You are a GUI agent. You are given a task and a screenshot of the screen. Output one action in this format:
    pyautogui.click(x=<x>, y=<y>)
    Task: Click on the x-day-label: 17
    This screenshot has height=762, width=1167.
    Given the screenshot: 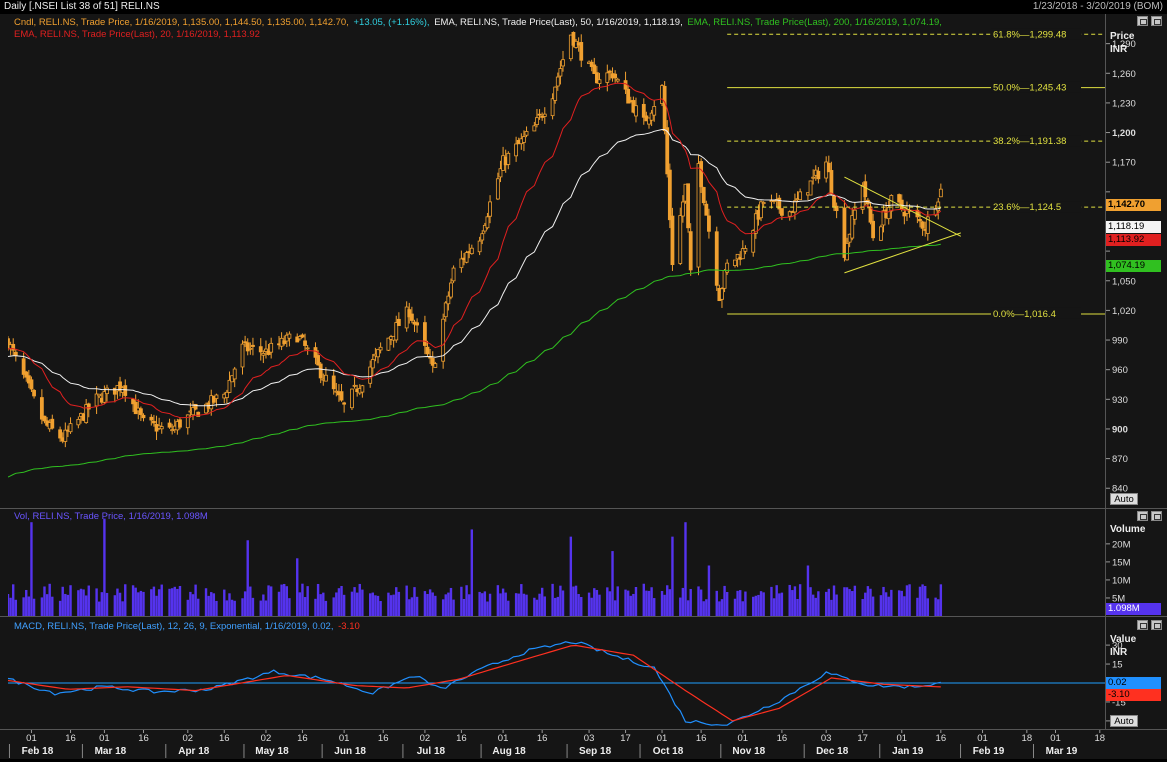 What is the action you would take?
    pyautogui.click(x=625, y=738)
    